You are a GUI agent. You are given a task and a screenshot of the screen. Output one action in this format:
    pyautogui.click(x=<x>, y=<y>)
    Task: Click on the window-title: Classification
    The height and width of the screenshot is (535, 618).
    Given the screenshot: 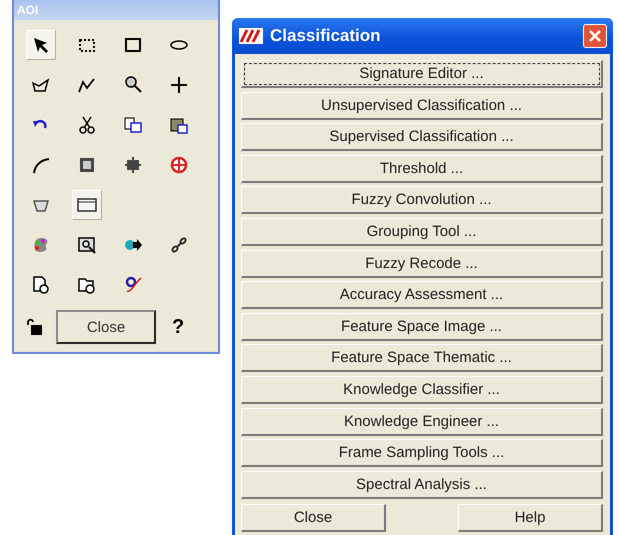 What is the action you would take?
    pyautogui.click(x=326, y=36)
    